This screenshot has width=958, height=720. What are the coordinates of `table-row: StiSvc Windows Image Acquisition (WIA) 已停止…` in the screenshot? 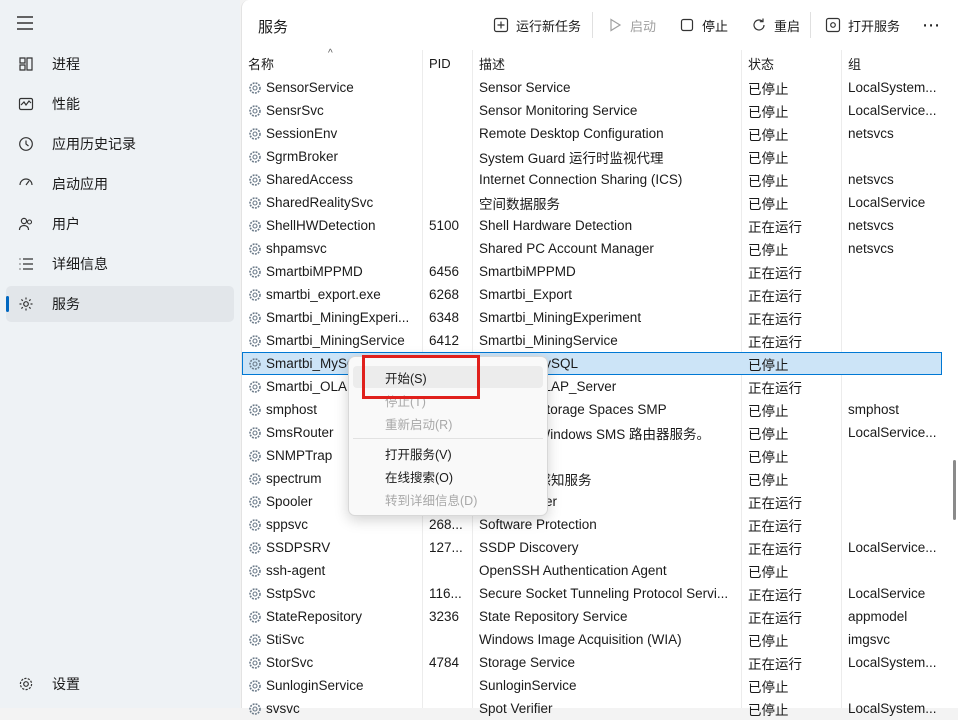 It's located at (592, 639).